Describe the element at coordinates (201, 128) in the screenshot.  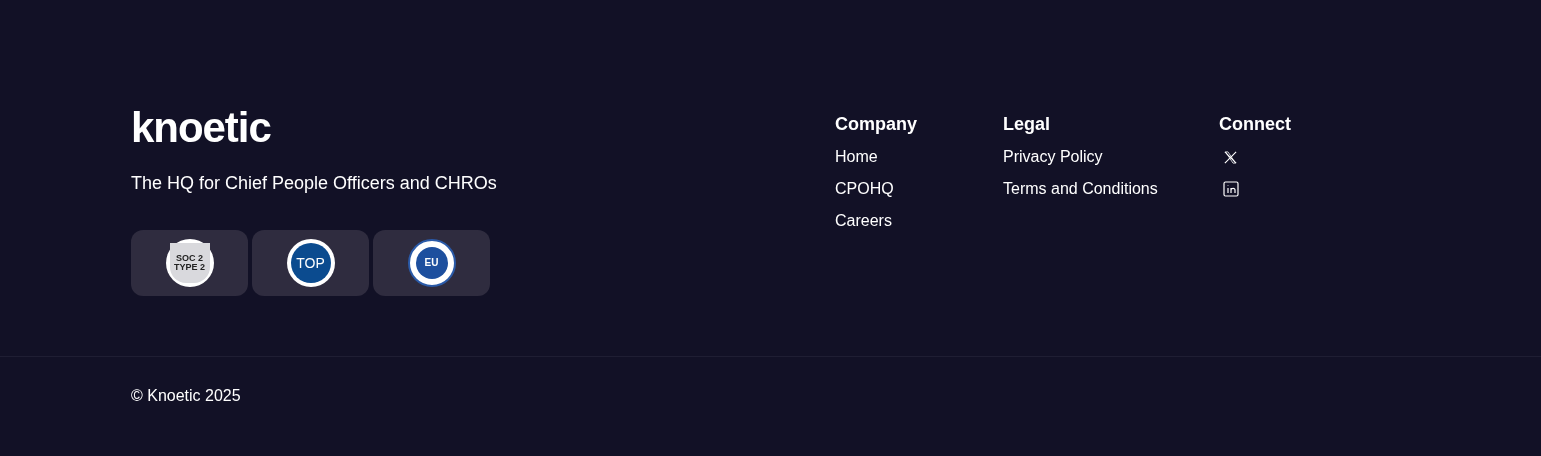
I see `logo: knoetic` at that location.